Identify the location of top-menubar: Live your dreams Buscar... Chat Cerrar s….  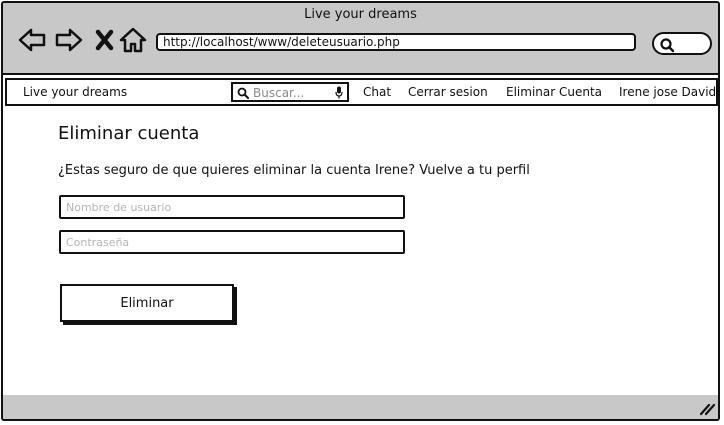
(361, 92).